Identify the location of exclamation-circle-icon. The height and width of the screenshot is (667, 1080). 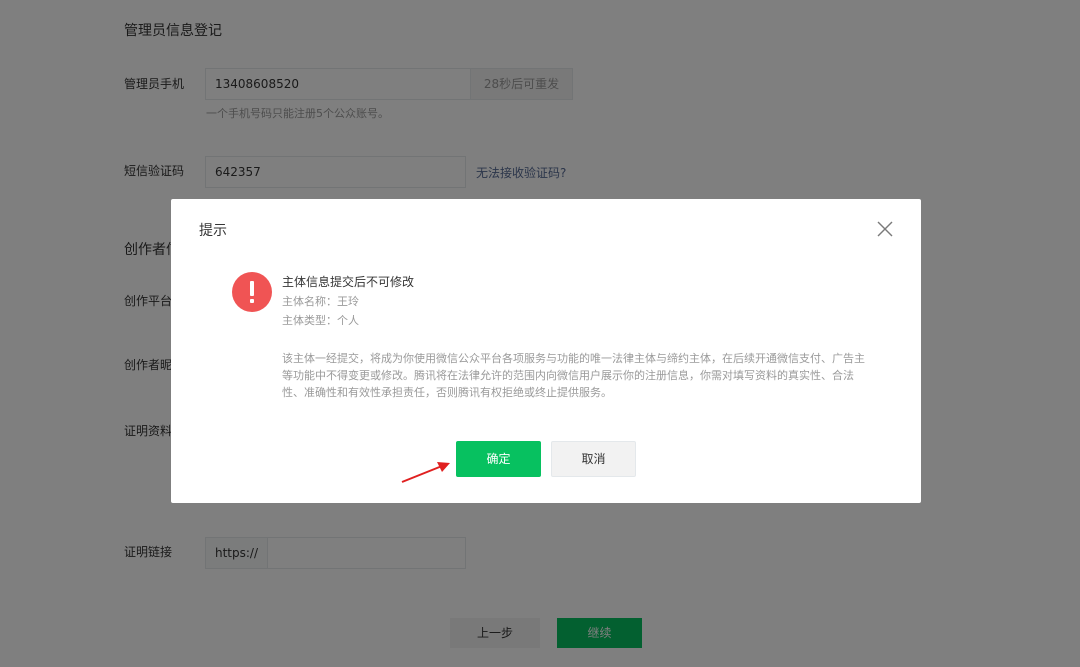
(252, 292).